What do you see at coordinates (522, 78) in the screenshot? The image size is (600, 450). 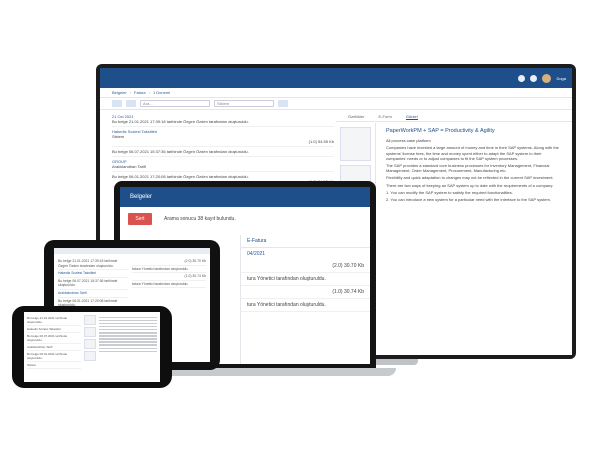 I see `notification-icon` at bounding box center [522, 78].